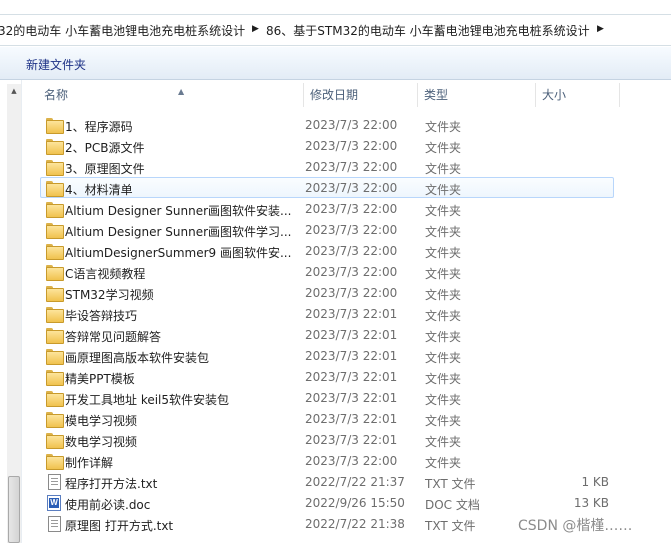  I want to click on column-header-date: 修改日期, so click(361, 95).